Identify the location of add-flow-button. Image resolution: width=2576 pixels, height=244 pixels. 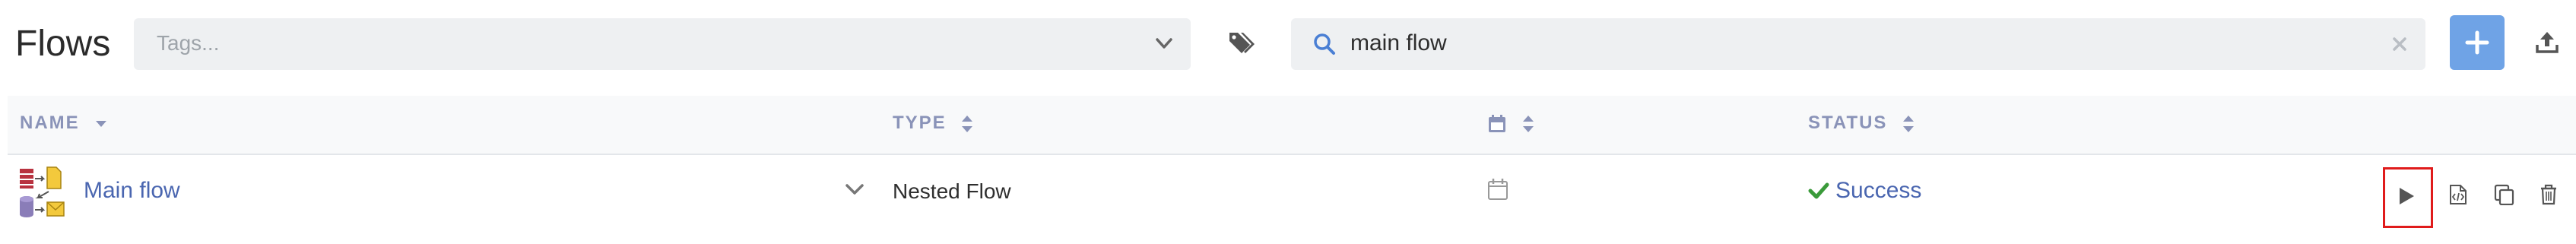
(2478, 42).